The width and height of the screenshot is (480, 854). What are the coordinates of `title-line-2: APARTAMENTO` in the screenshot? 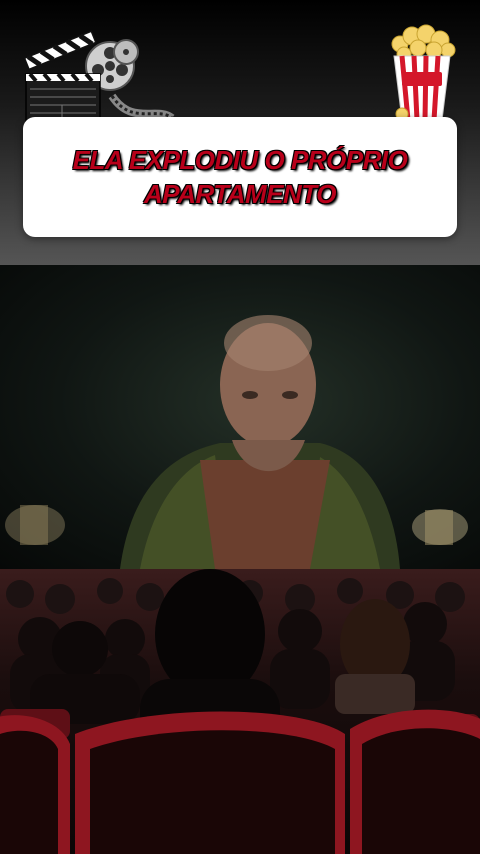 It's located at (240, 194).